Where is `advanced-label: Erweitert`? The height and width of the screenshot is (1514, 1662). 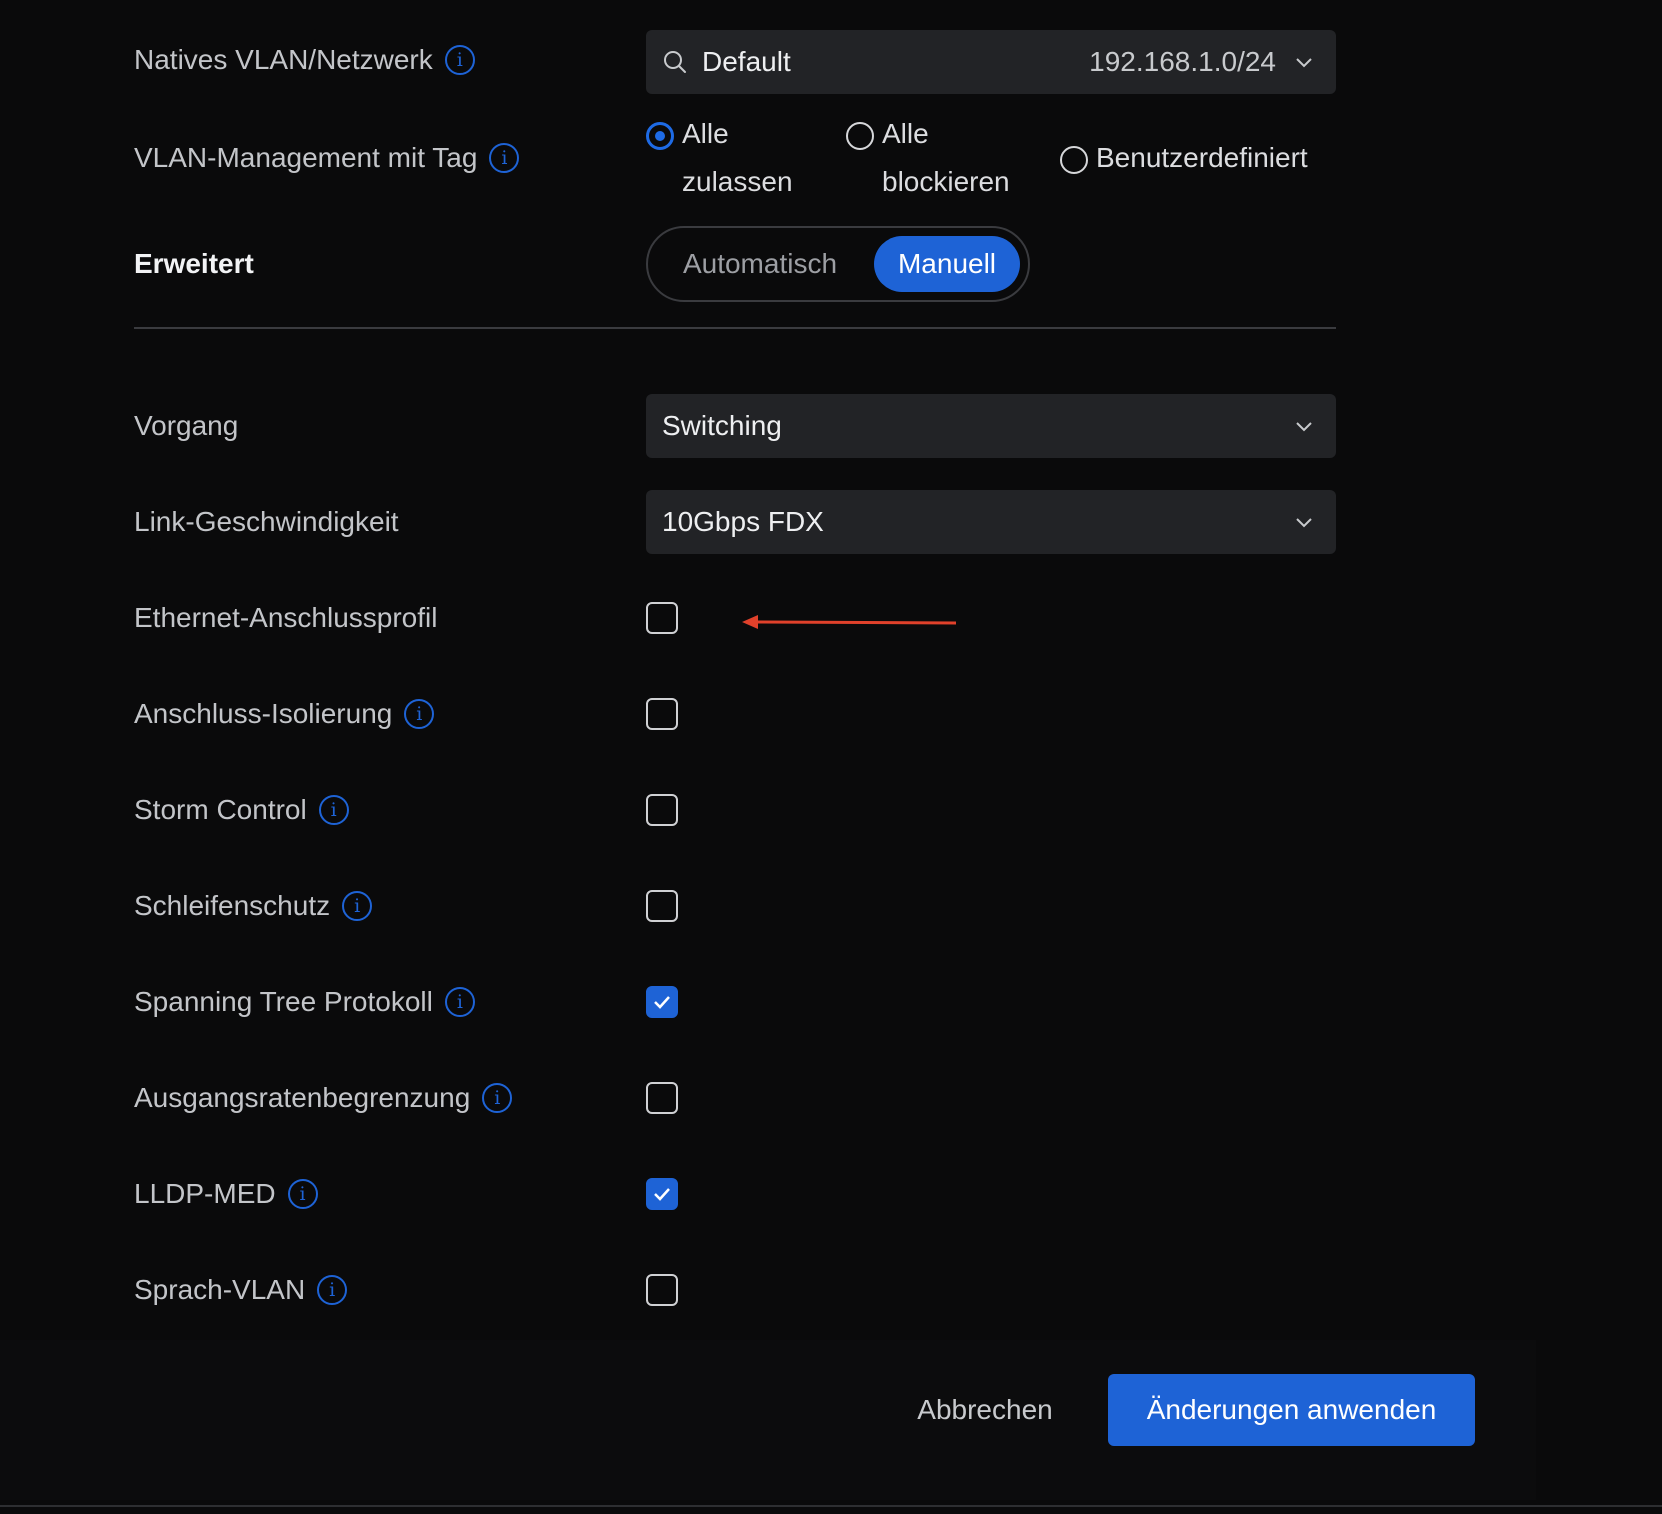
advanced-label: Erweitert is located at coordinates (194, 264).